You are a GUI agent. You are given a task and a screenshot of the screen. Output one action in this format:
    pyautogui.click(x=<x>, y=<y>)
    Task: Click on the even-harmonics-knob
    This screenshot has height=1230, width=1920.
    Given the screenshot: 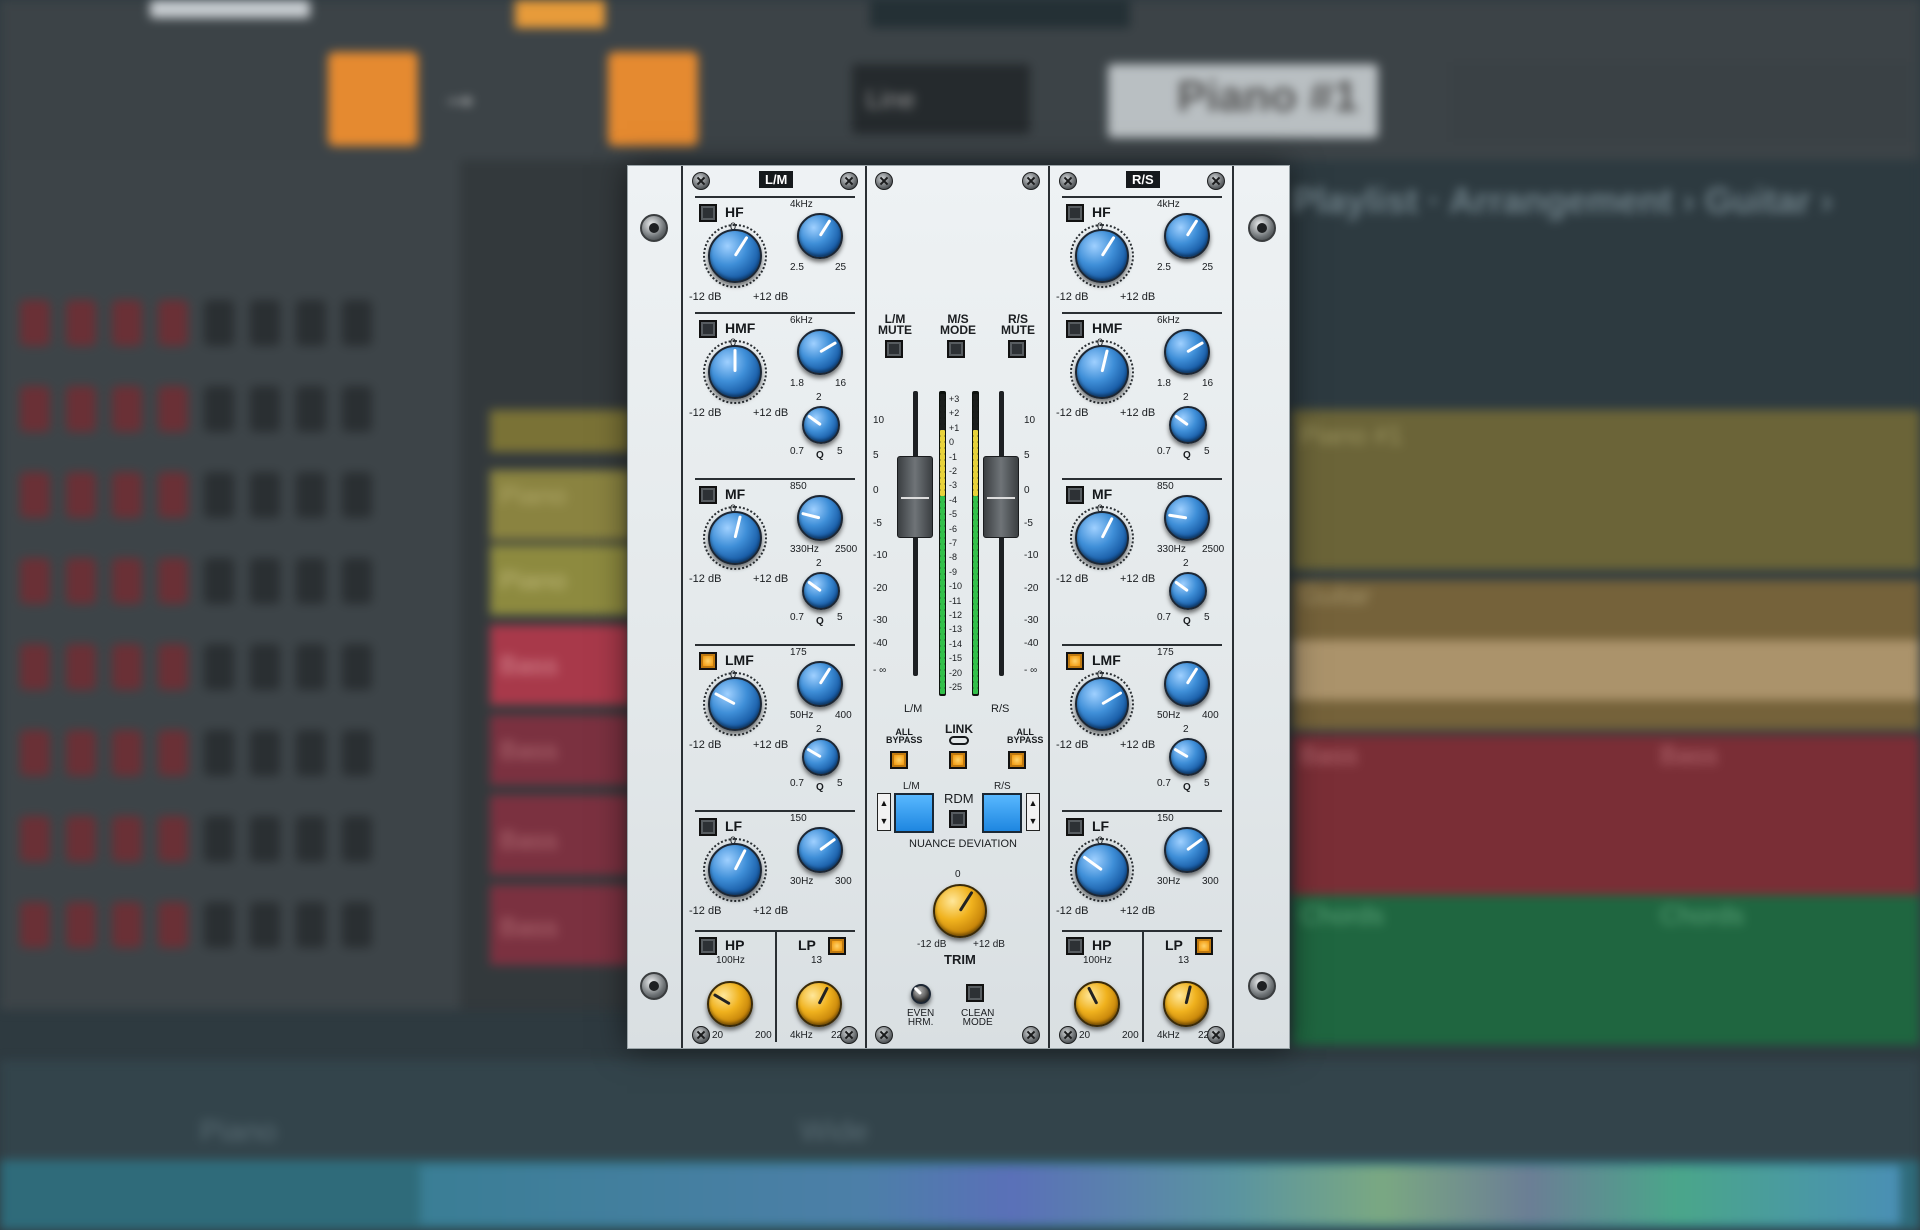 What is the action you would take?
    pyautogui.click(x=921, y=994)
    